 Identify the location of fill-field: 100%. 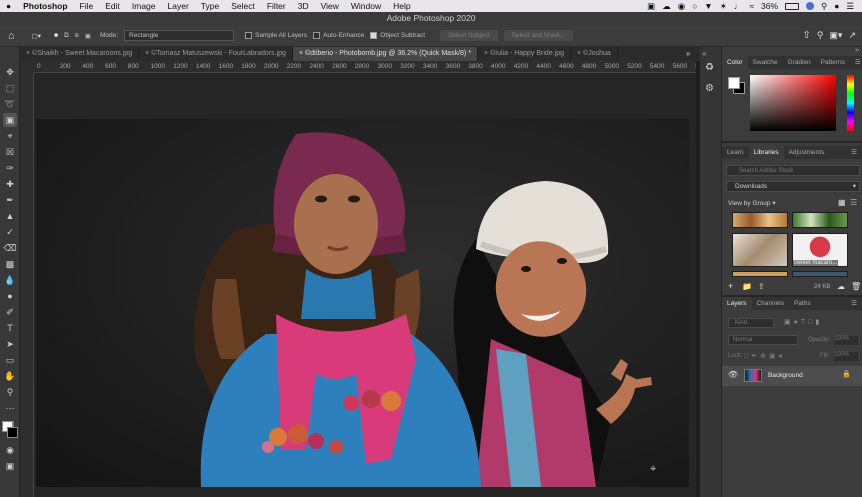
(846, 356).